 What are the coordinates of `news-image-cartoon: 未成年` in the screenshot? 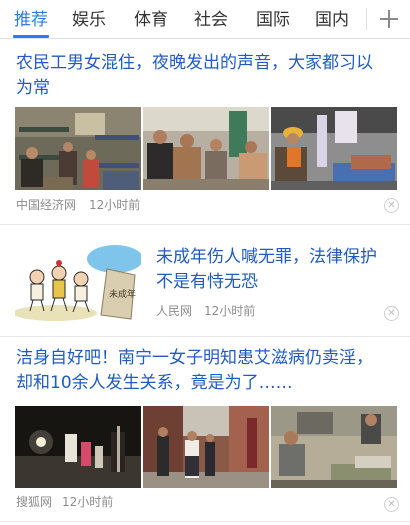 It's located at (78, 281).